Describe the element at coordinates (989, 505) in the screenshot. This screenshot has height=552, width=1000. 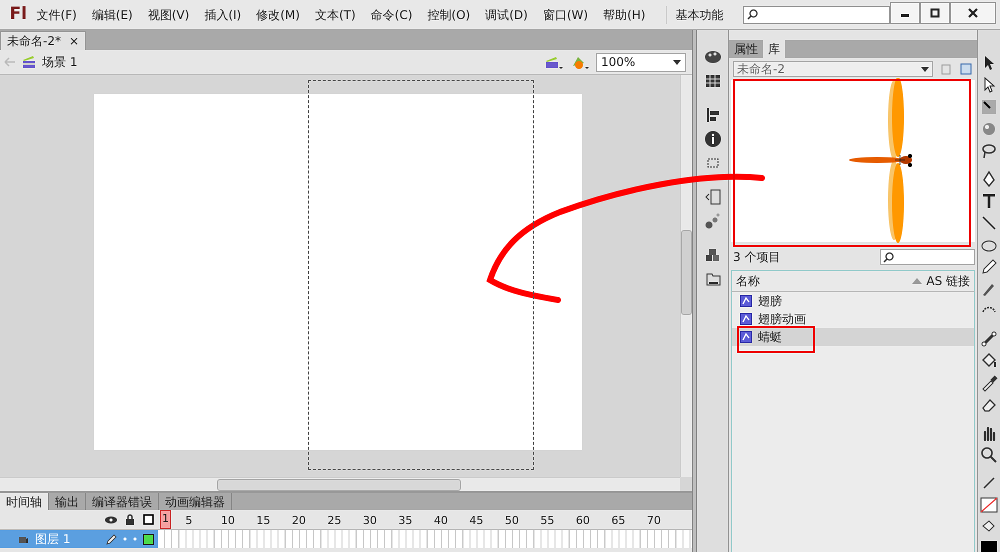
I see `no-color-swatch-icon` at that location.